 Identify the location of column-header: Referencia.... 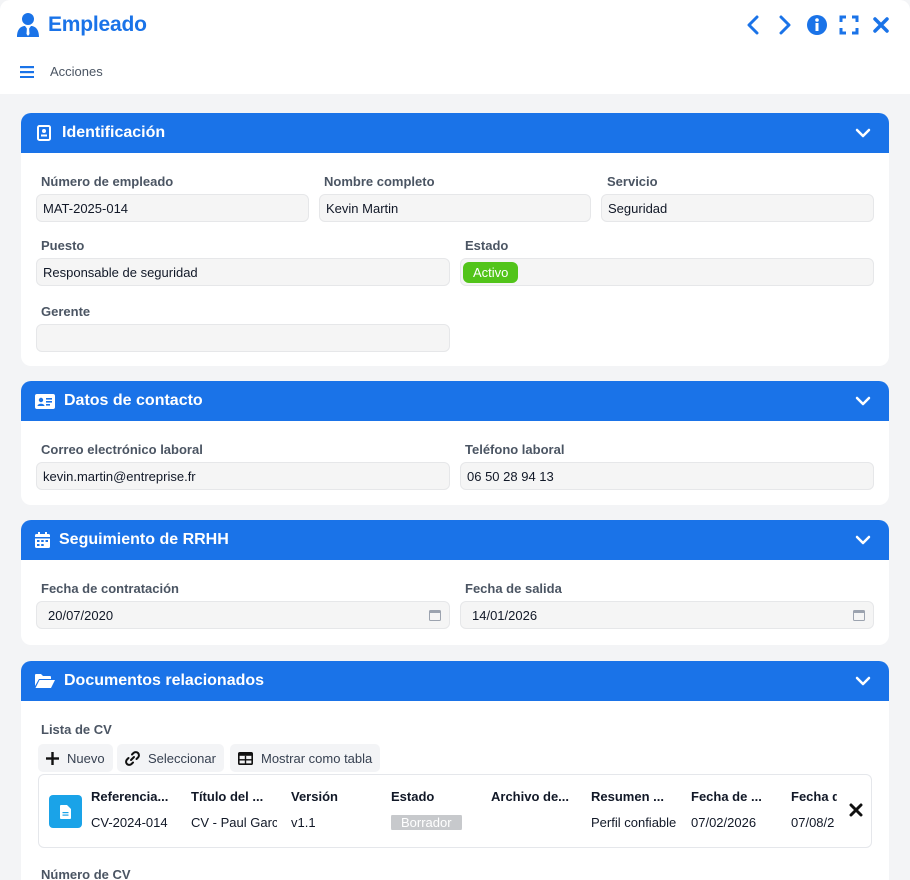
(130, 796).